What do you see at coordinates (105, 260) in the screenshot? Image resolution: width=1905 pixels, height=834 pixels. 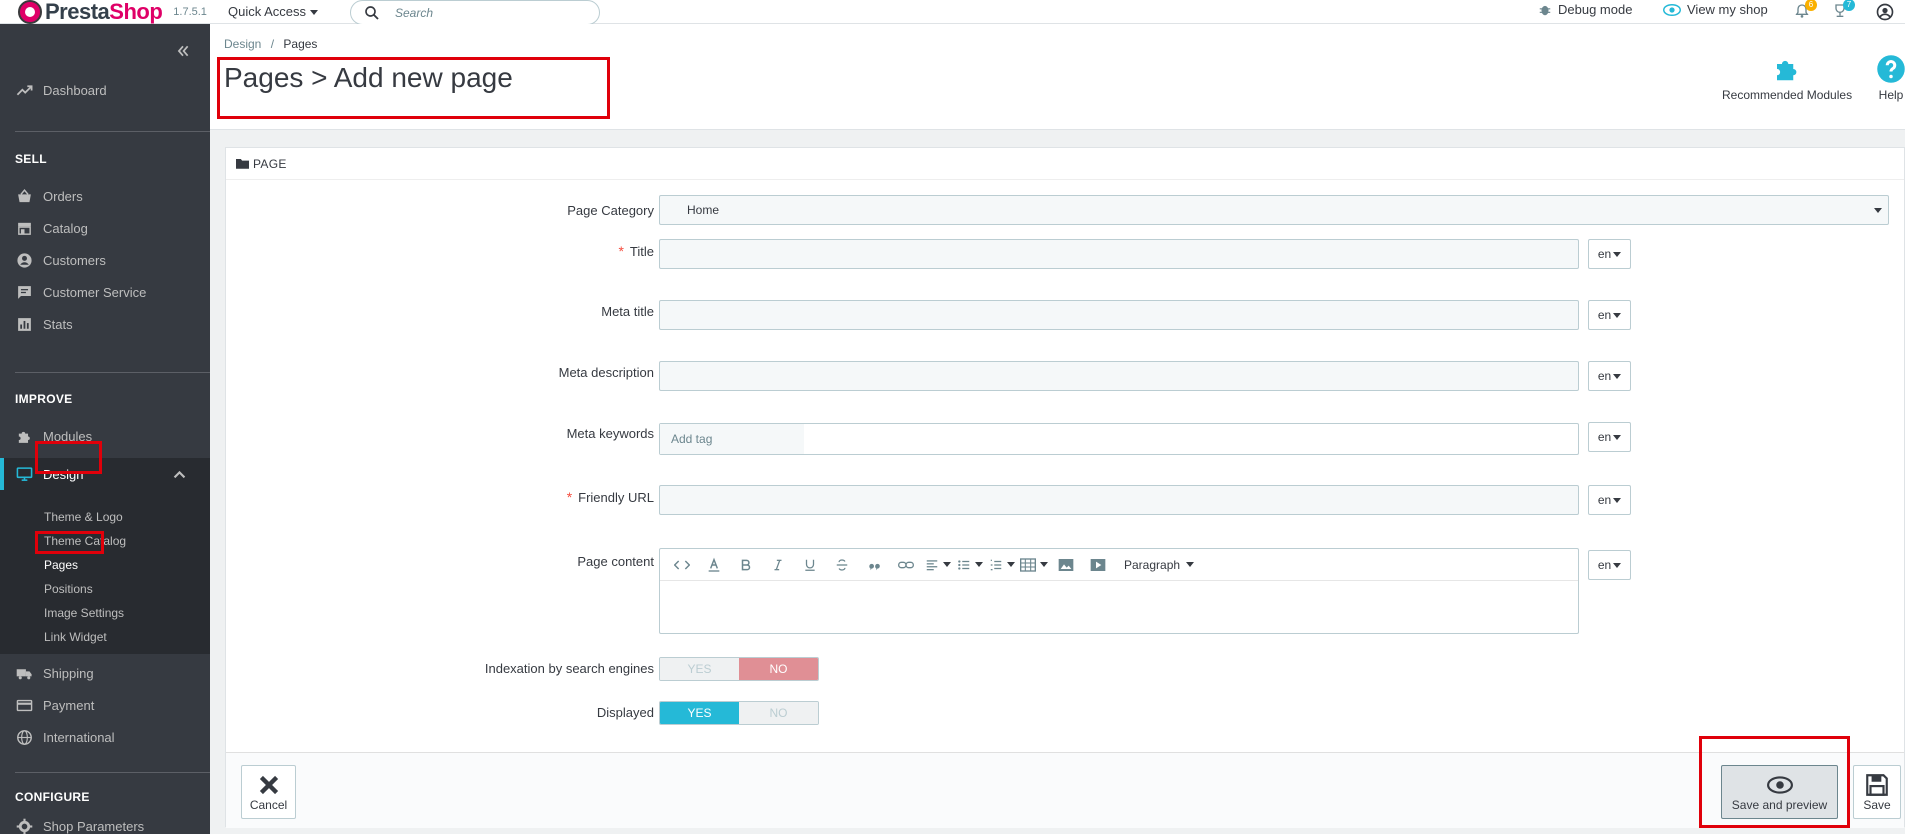 I see `sidebar-item-customers: Customers` at bounding box center [105, 260].